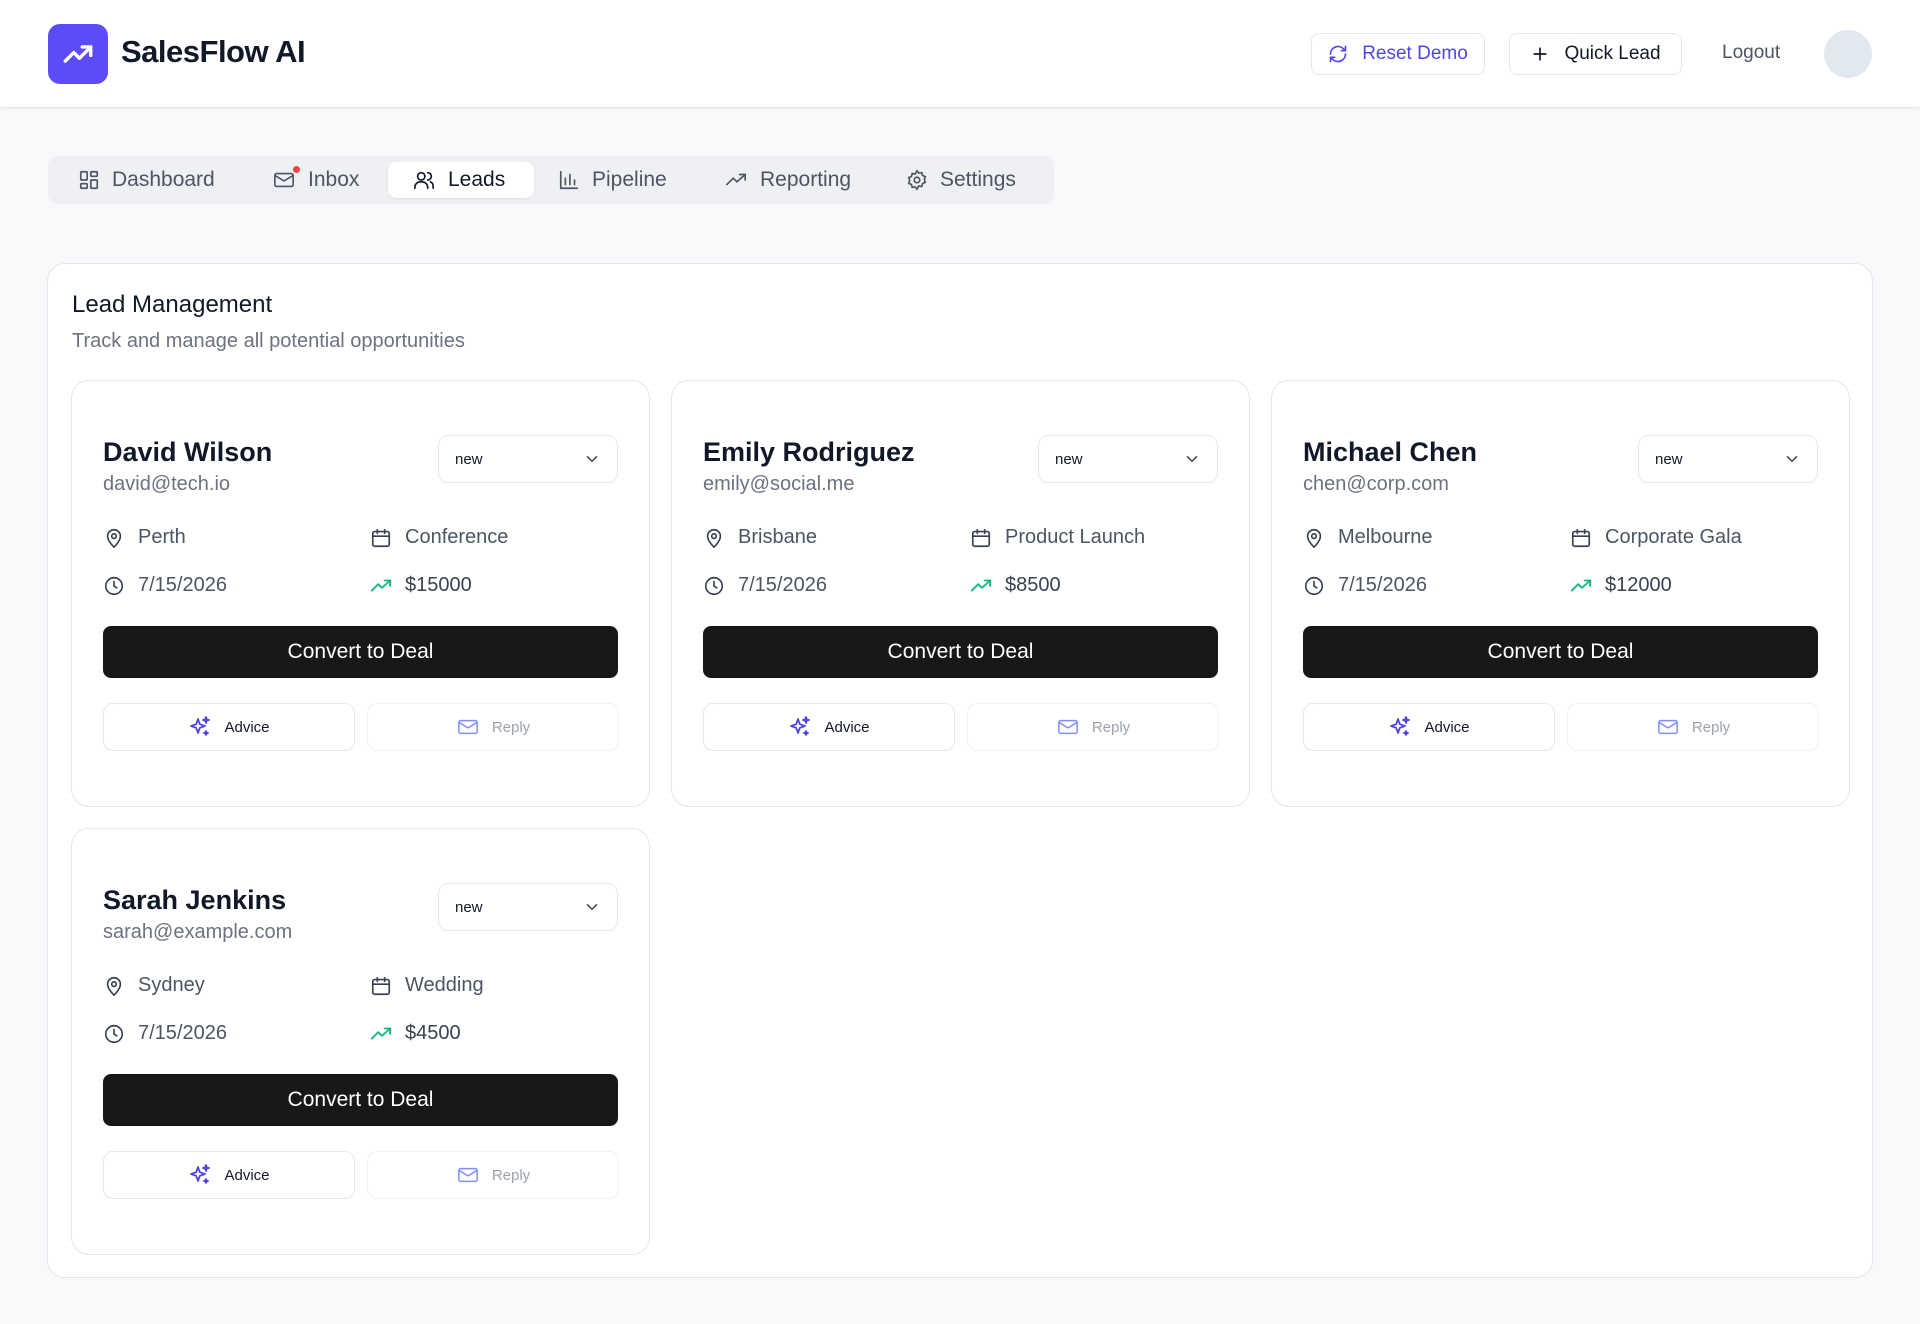 This screenshot has width=1920, height=1324. Describe the element at coordinates (162, 537) in the screenshot. I see `location-text: Perth` at that location.